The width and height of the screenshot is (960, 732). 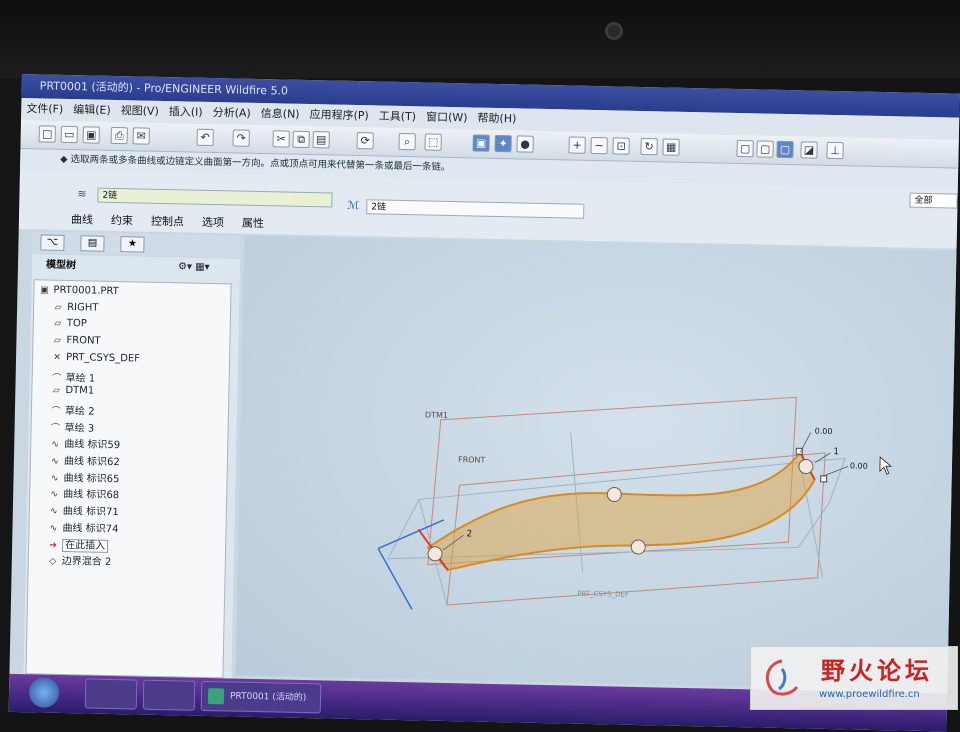 What do you see at coordinates (79, 411) in the screenshot?
I see `tree-item-label: 草绘 2` at bounding box center [79, 411].